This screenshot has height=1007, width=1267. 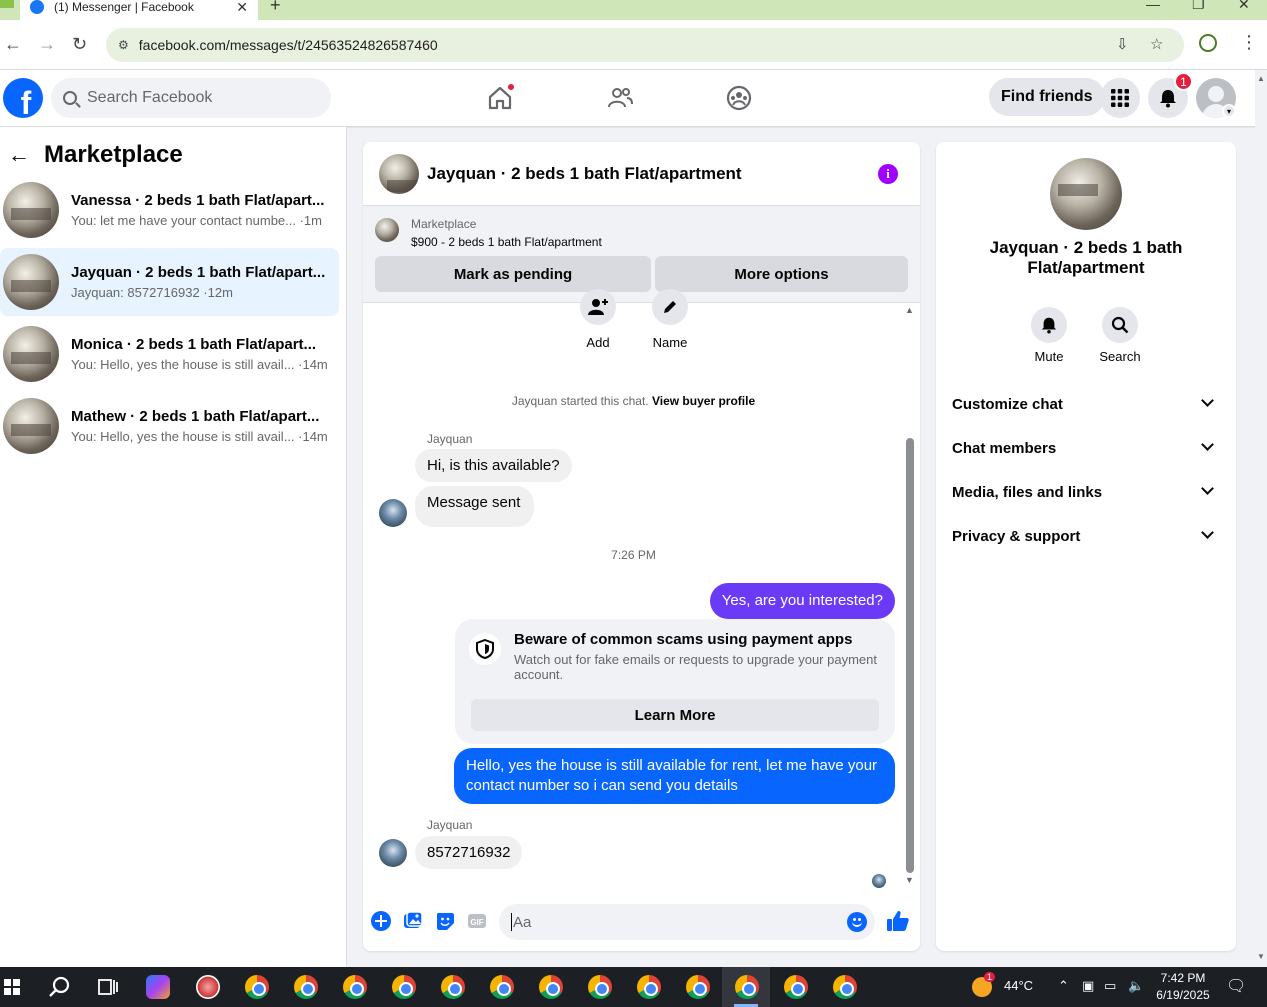 I want to click on account-chevron-icon: ▾, so click(x=1229, y=111).